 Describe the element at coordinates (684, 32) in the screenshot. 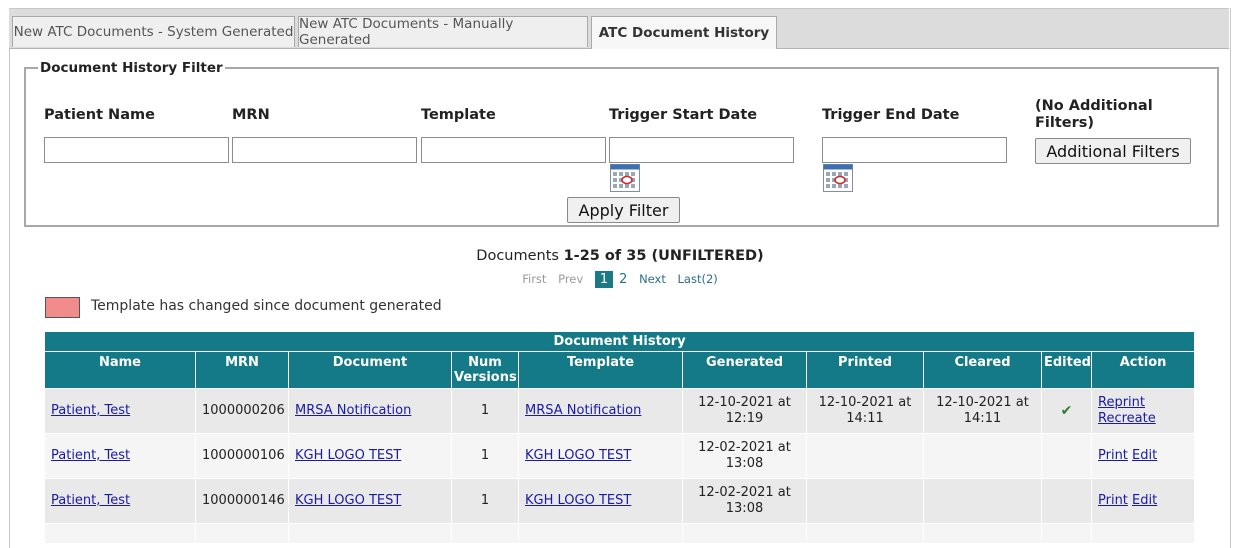

I see `tab-document-history: ATC Document History` at that location.